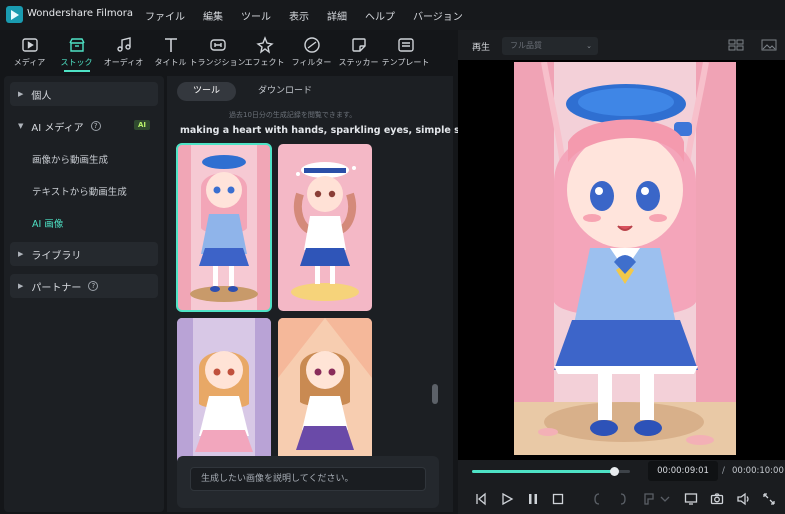 This screenshot has width=785, height=514. I want to click on camera-icon, so click(717, 499).